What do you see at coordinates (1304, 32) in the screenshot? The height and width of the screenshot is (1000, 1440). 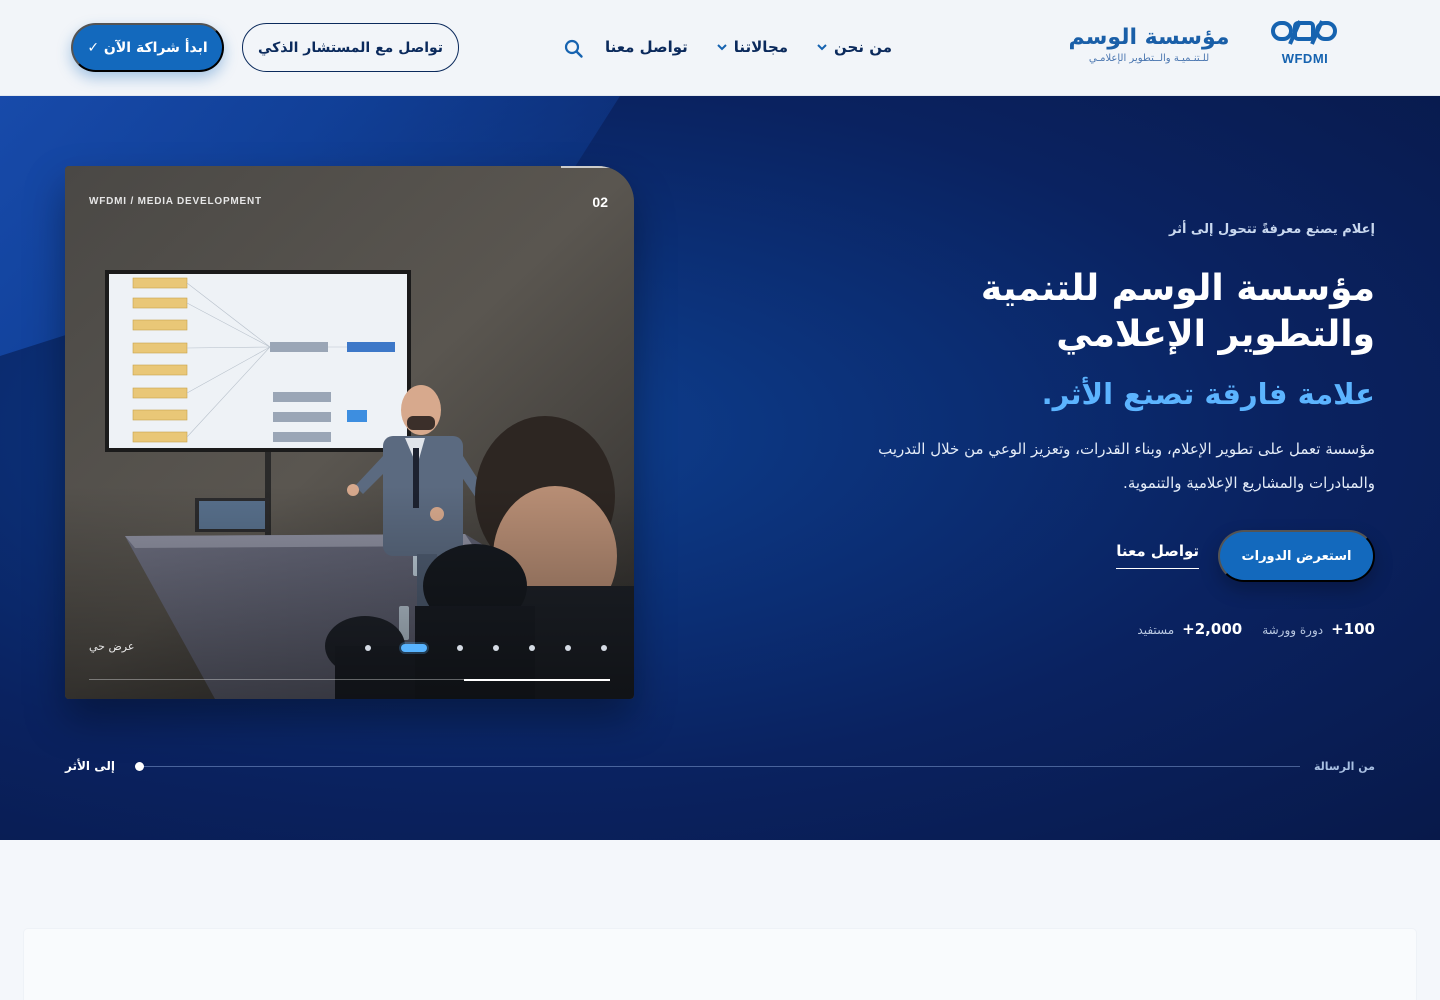 I see `logo-glyph-icon` at bounding box center [1304, 32].